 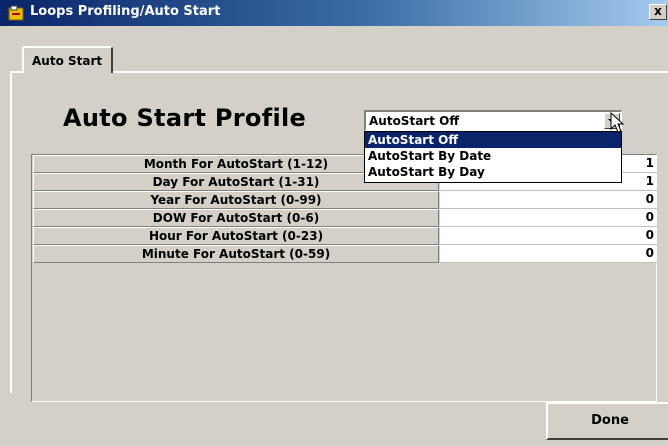 I want to click on table-row: Year For AutoStart (0-99) 0, so click(x=345, y=200).